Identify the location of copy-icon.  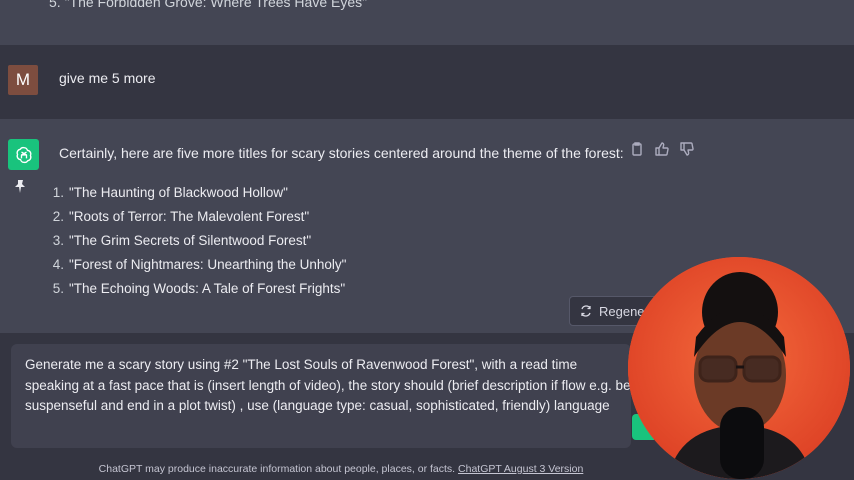
(637, 149).